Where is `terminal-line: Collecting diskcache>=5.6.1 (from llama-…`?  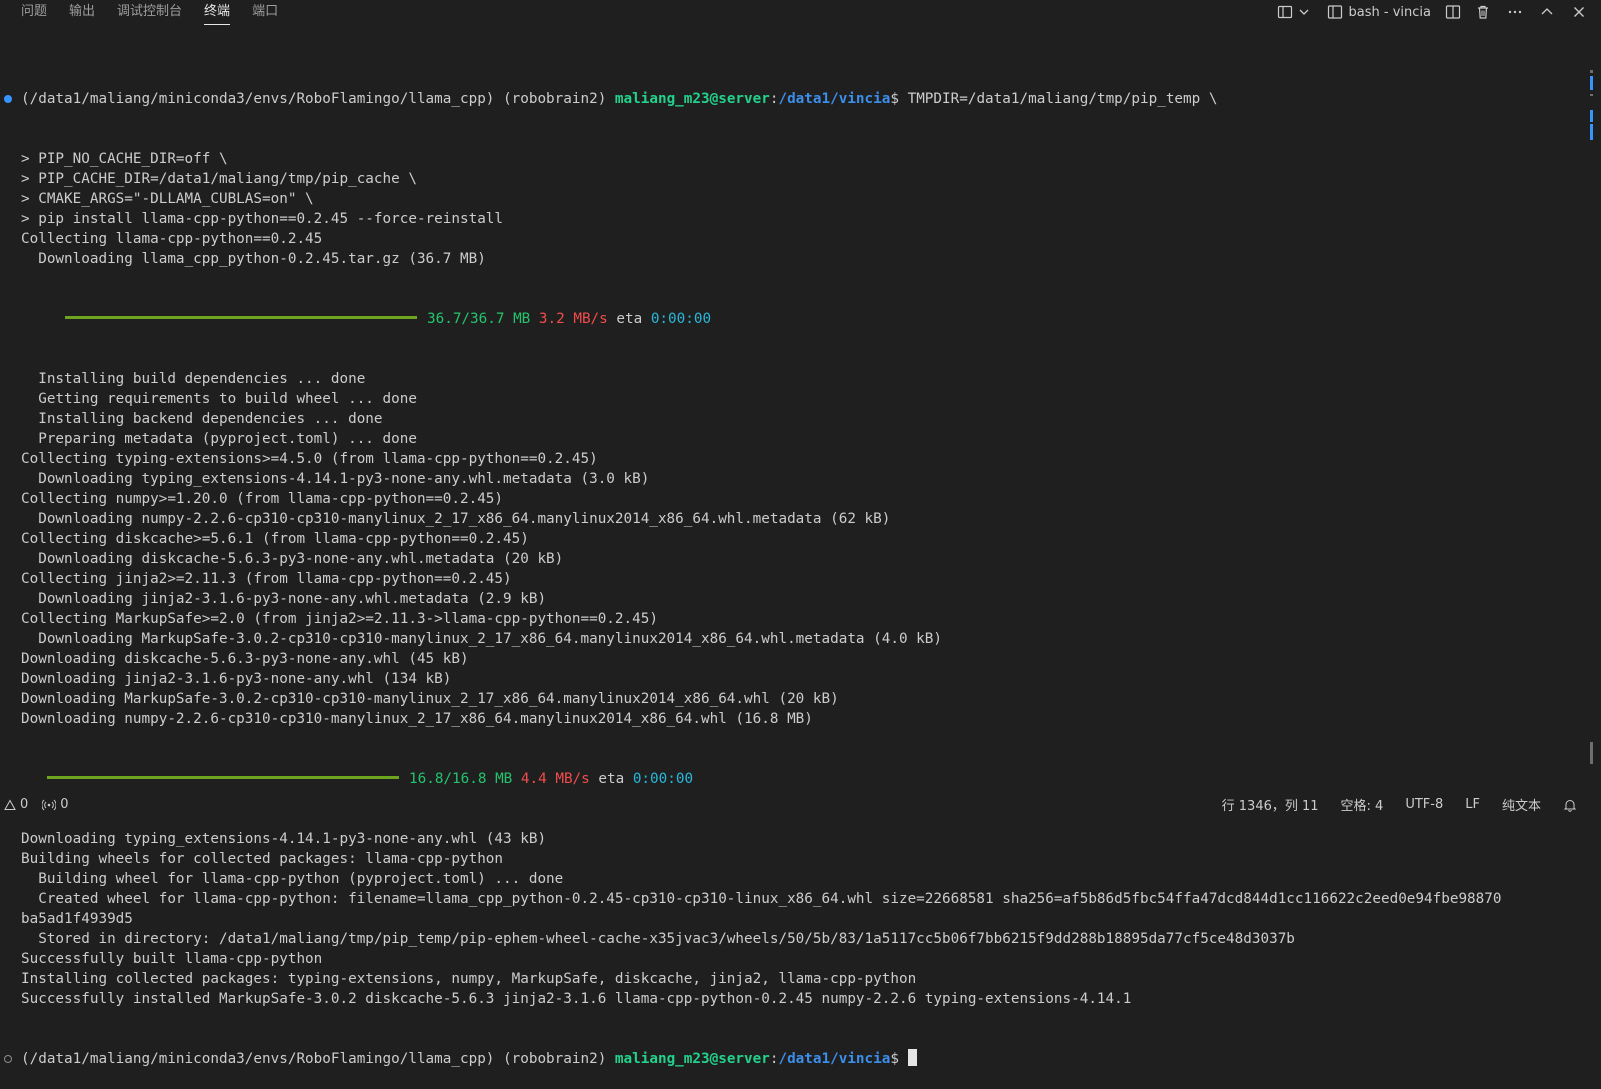 terminal-line: Collecting diskcache>=5.6.1 (from llama-… is located at coordinates (275, 539).